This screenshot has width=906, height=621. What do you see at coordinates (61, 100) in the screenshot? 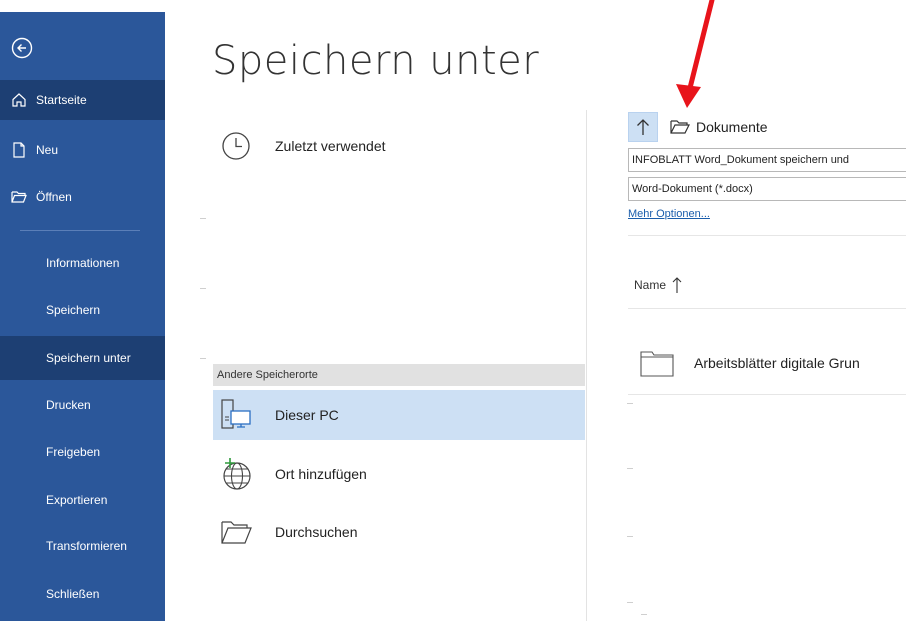
I see `nav-item-label: Startseite` at bounding box center [61, 100].